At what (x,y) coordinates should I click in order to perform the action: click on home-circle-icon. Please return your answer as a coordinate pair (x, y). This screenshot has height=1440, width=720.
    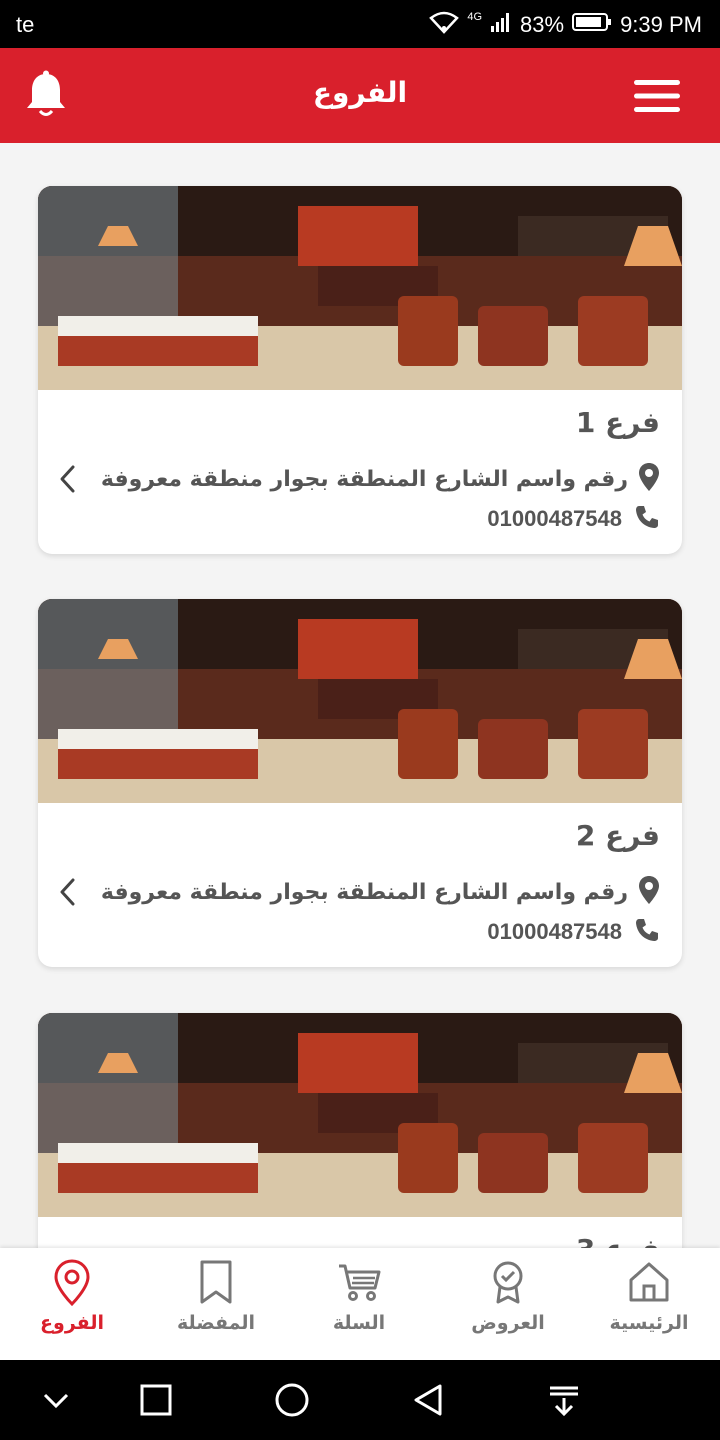
    Looking at the image, I should click on (292, 1400).